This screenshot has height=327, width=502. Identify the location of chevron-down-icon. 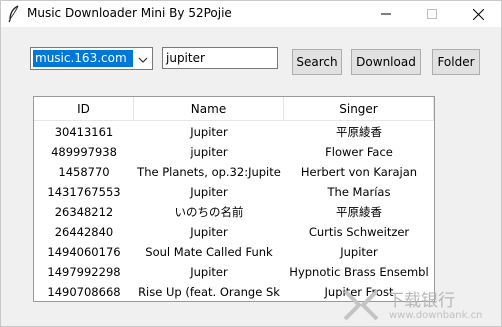
(143, 59).